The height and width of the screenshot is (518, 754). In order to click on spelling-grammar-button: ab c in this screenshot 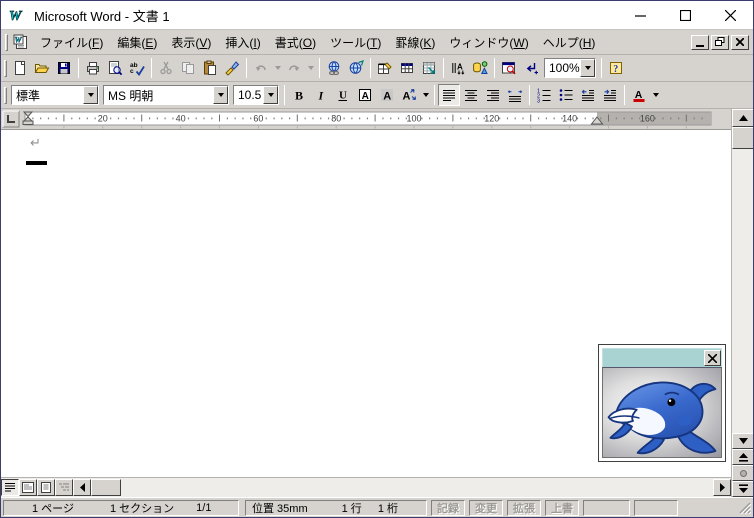, I will do `click(137, 68)`.